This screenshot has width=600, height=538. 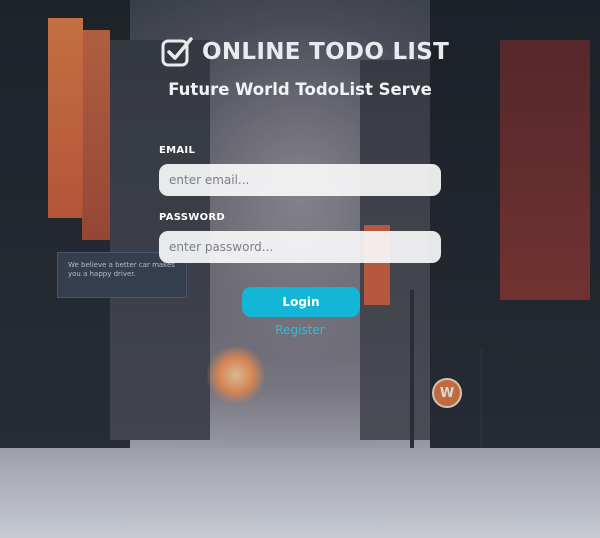 I want to click on checkbox-icon, so click(x=177, y=52).